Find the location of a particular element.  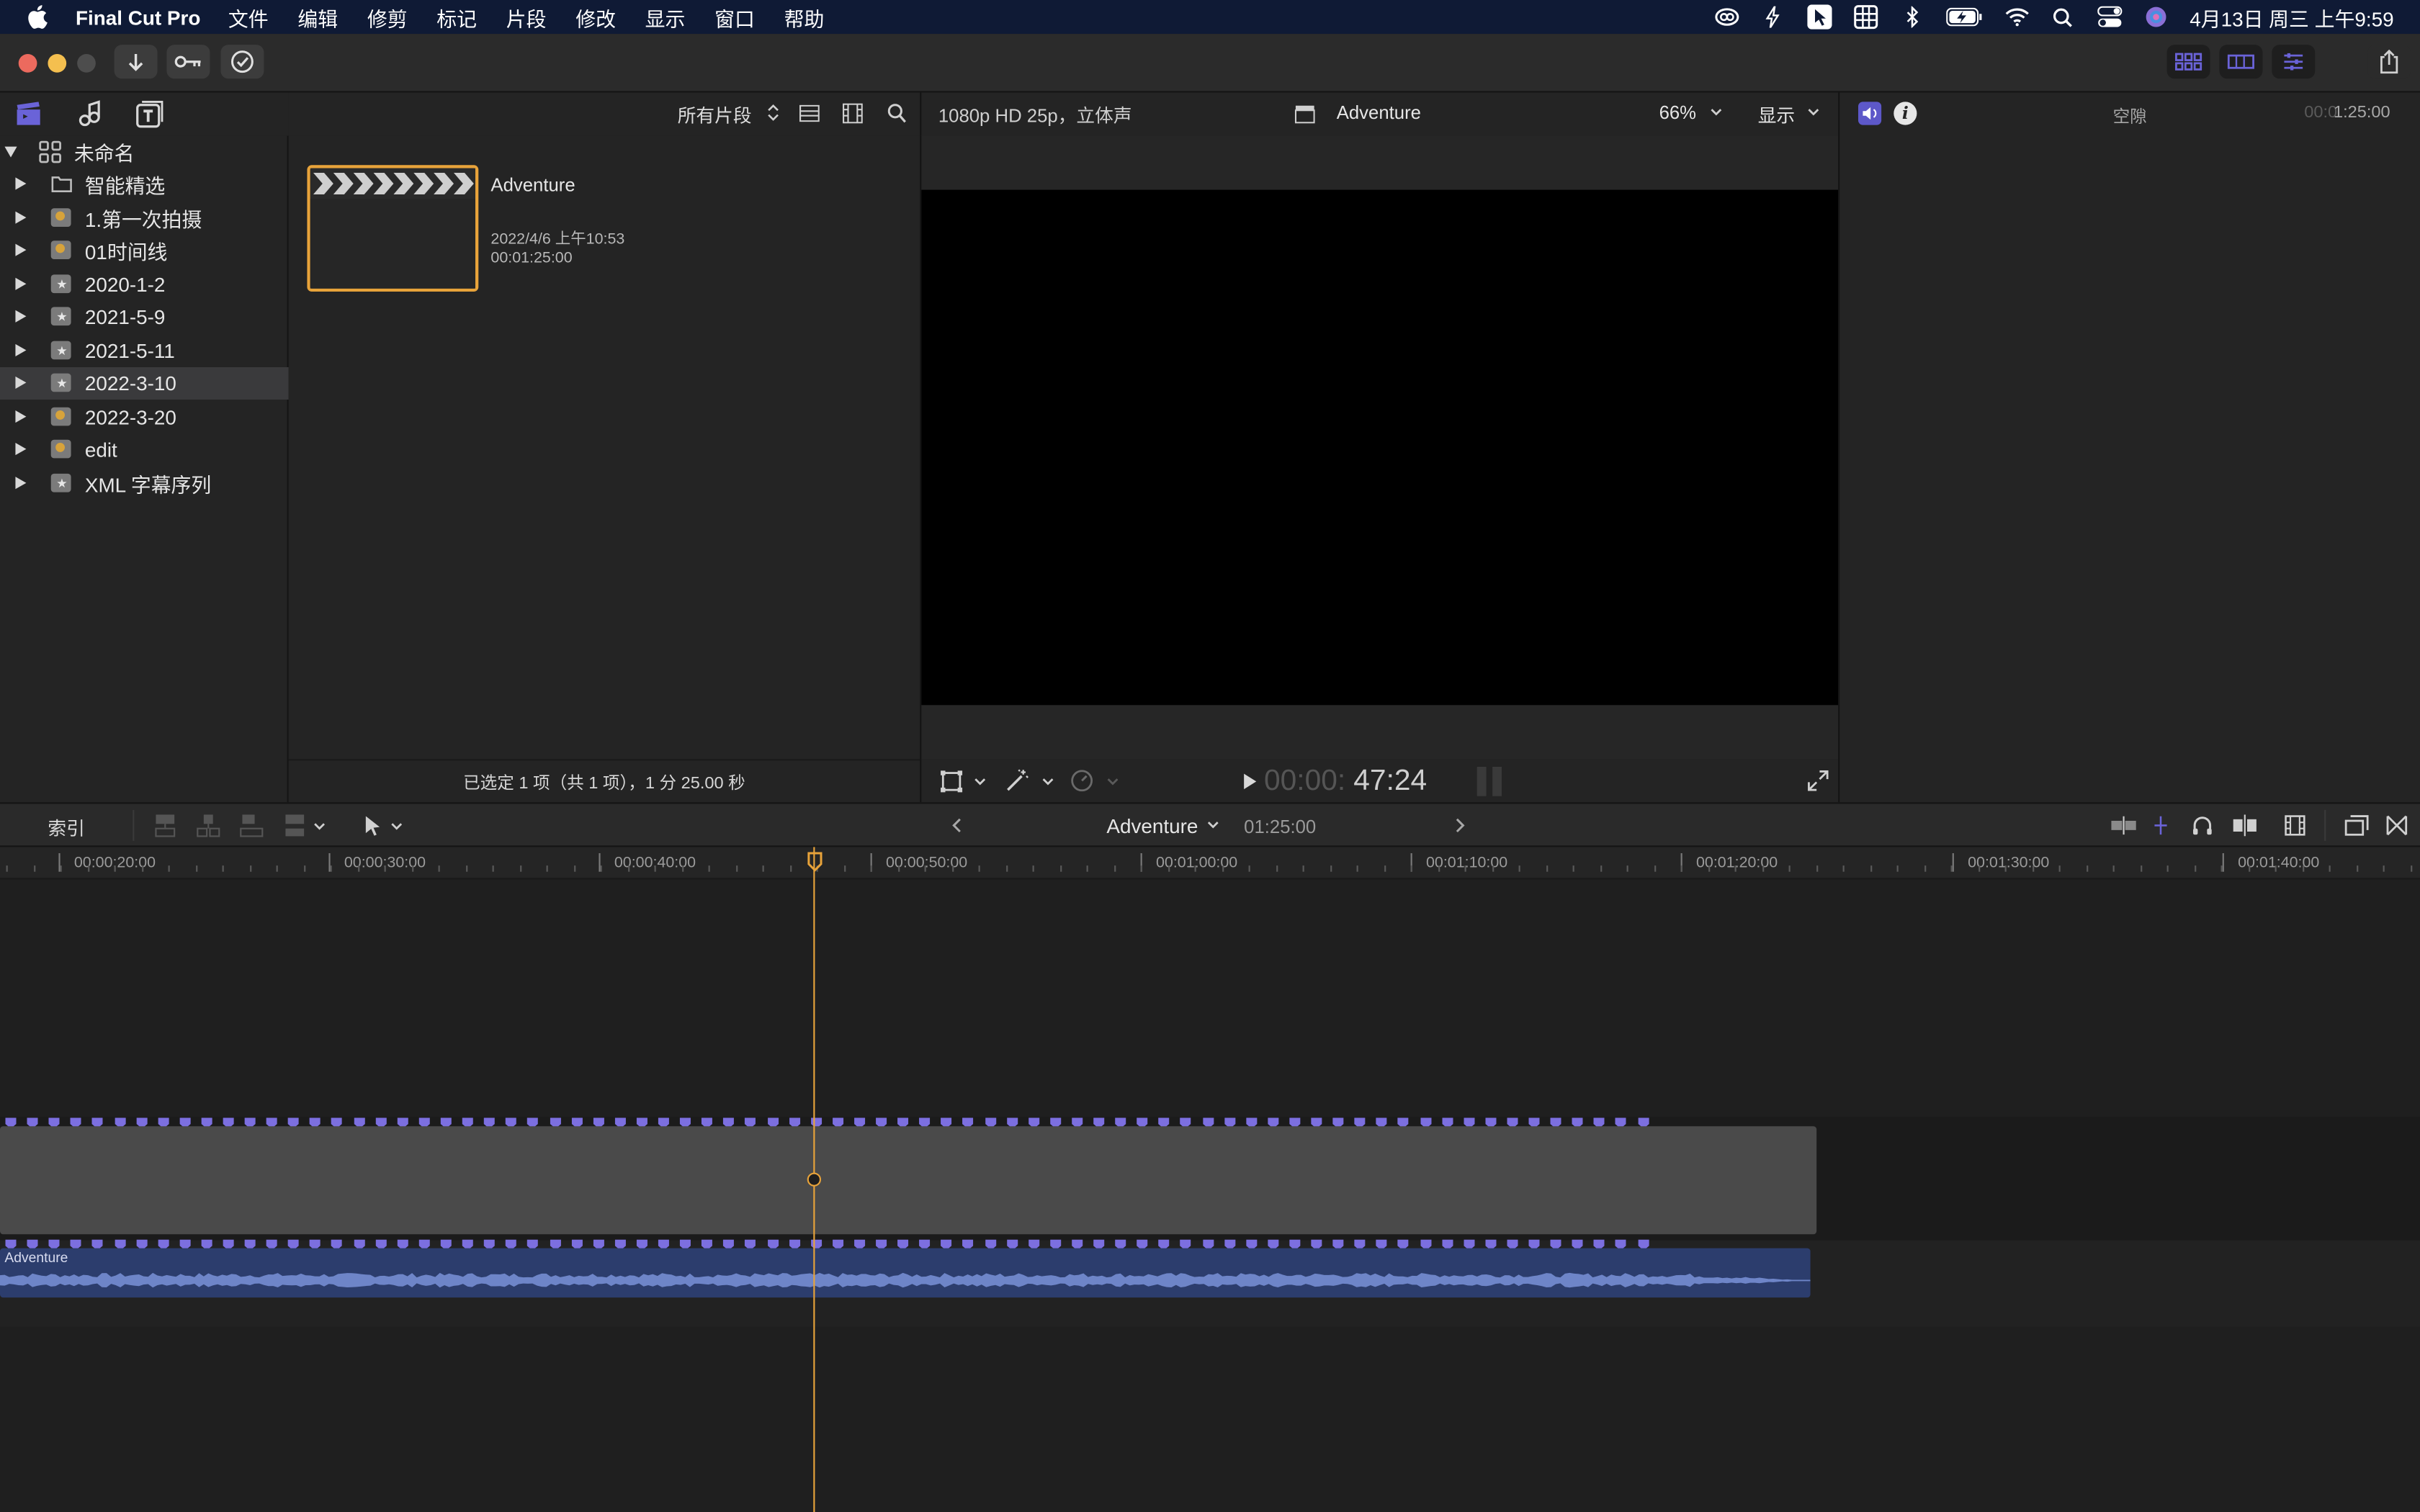

append-clip-icon is located at coordinates (251, 825).